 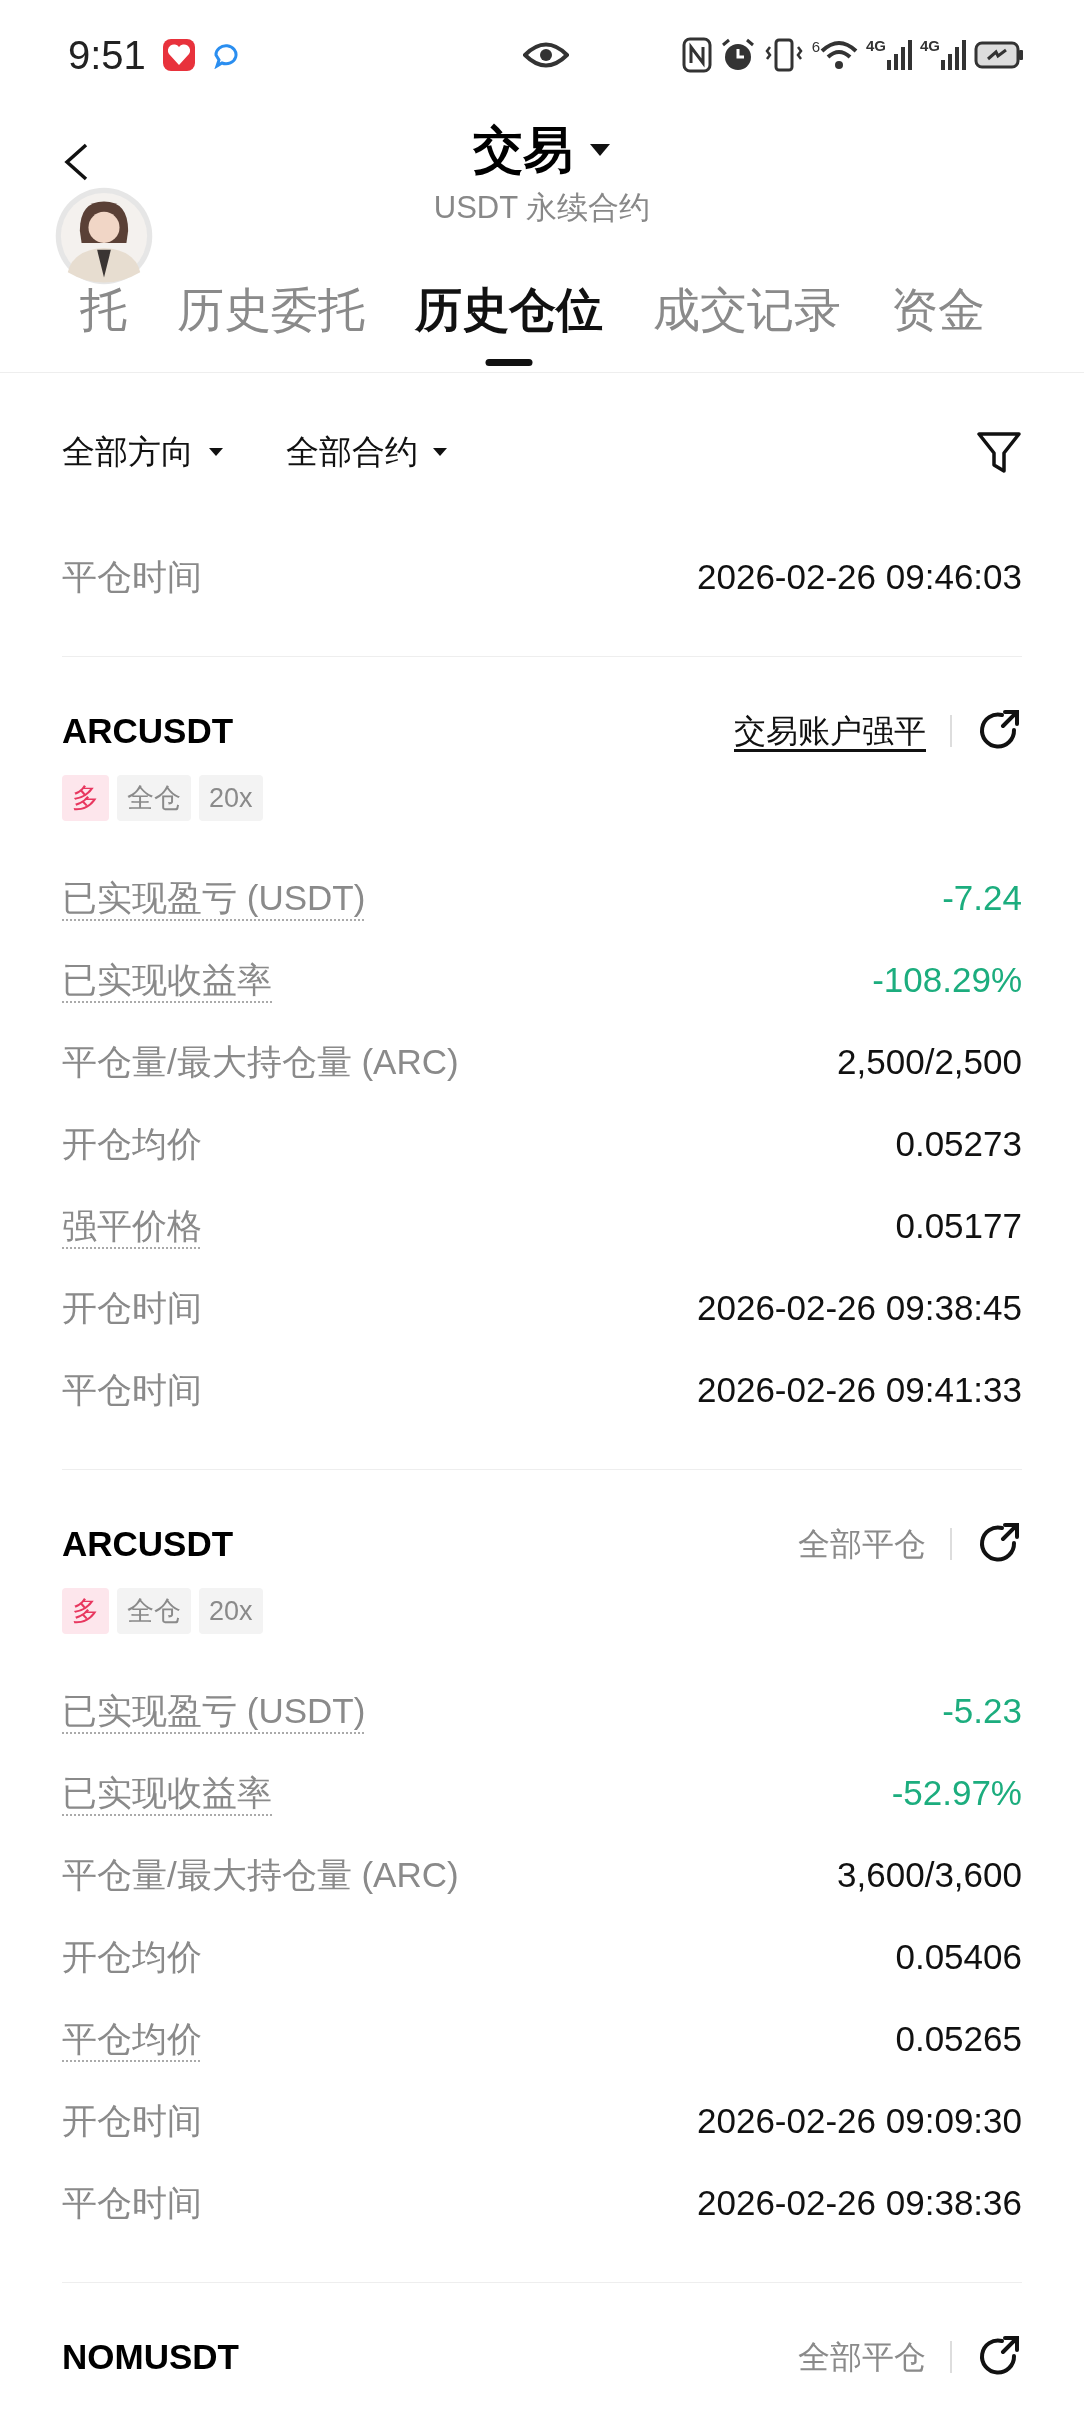 I want to click on field-value: -52.97%, so click(x=956, y=1792).